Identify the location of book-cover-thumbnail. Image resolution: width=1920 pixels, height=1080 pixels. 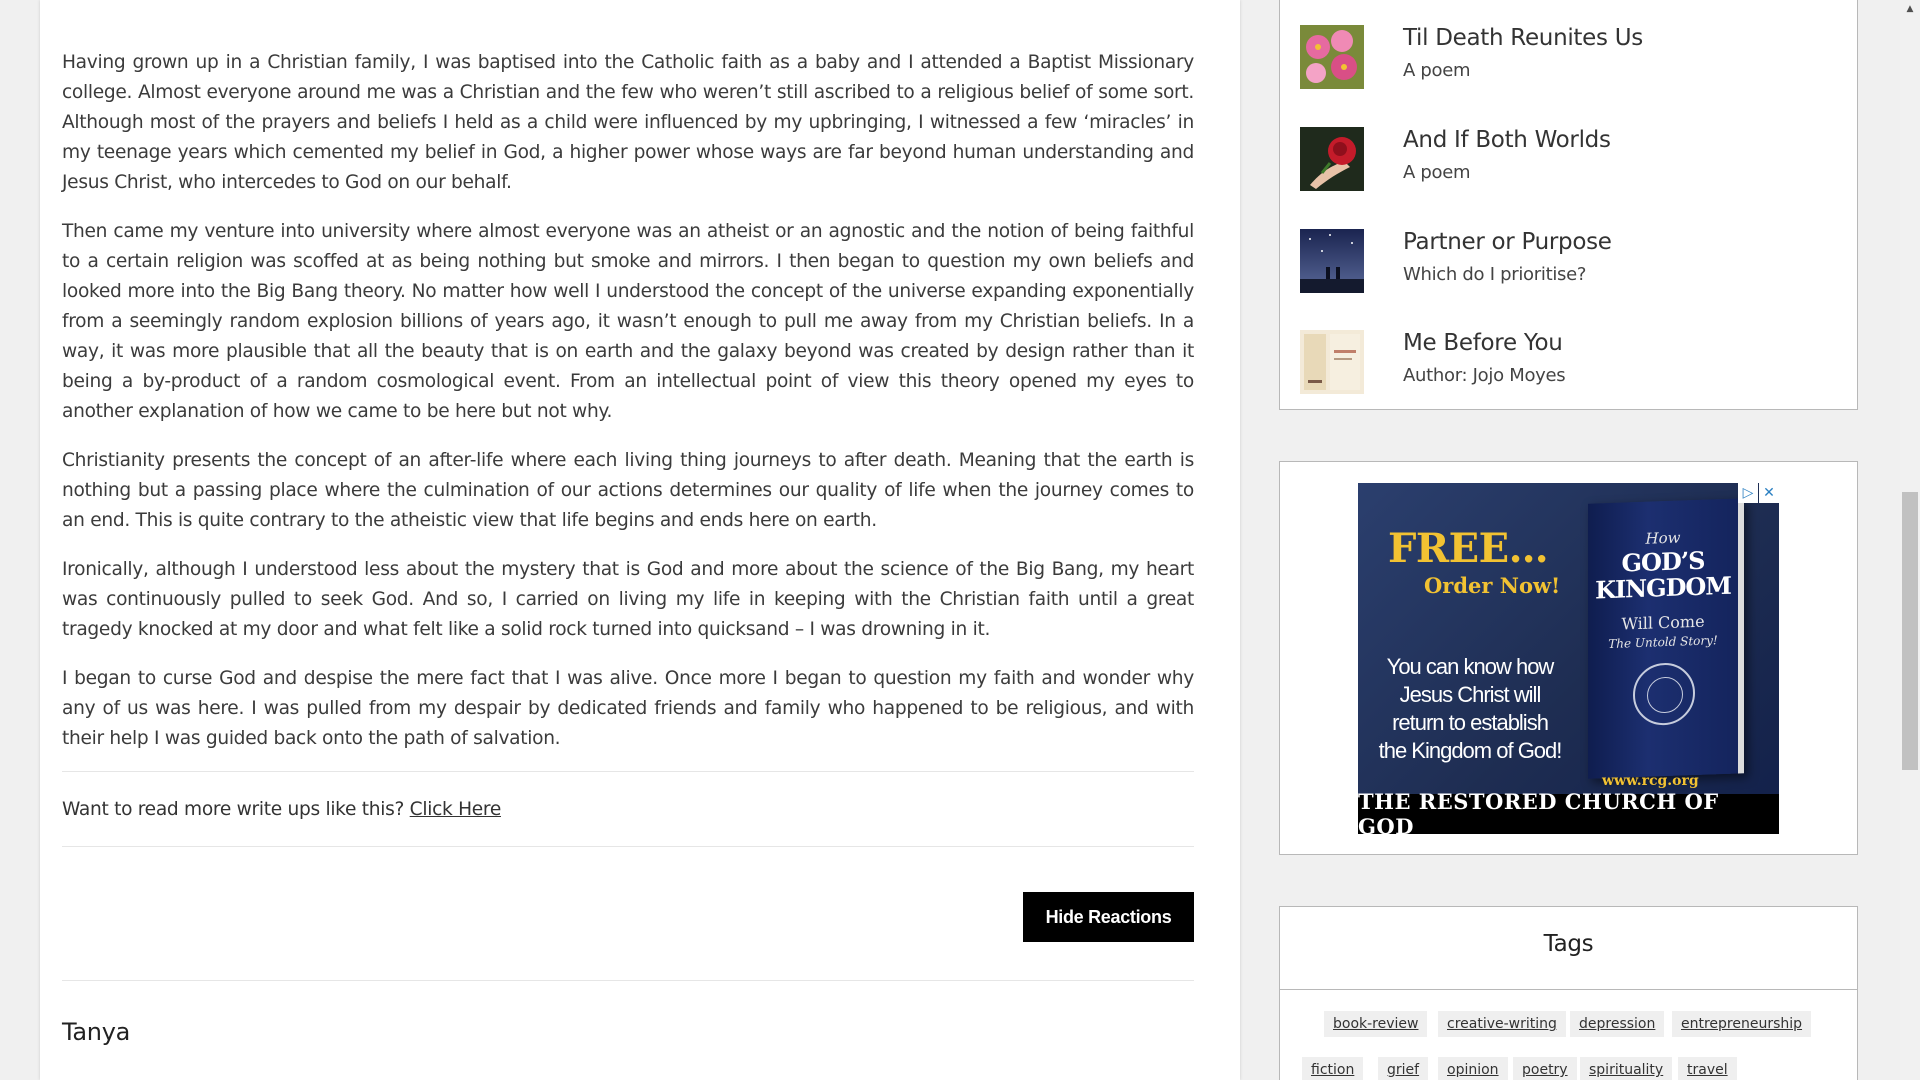
(1332, 362).